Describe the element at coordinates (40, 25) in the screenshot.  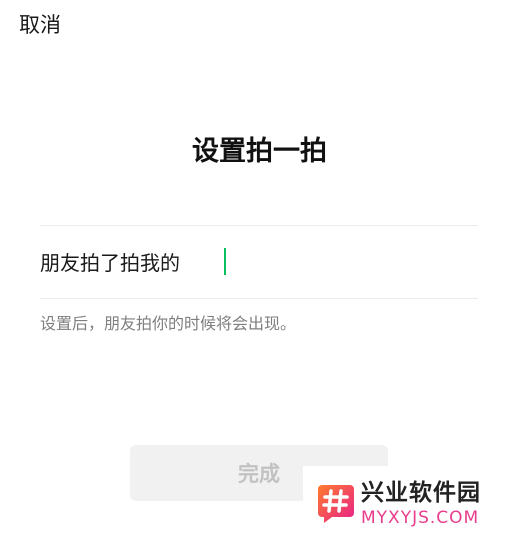
I see `cancel-button: 取消` at that location.